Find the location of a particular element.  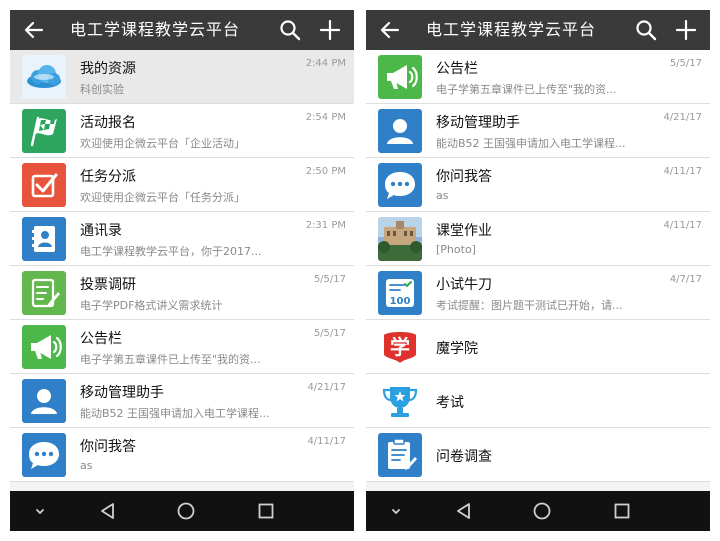

item-title: 问卷调查 is located at coordinates (464, 457).